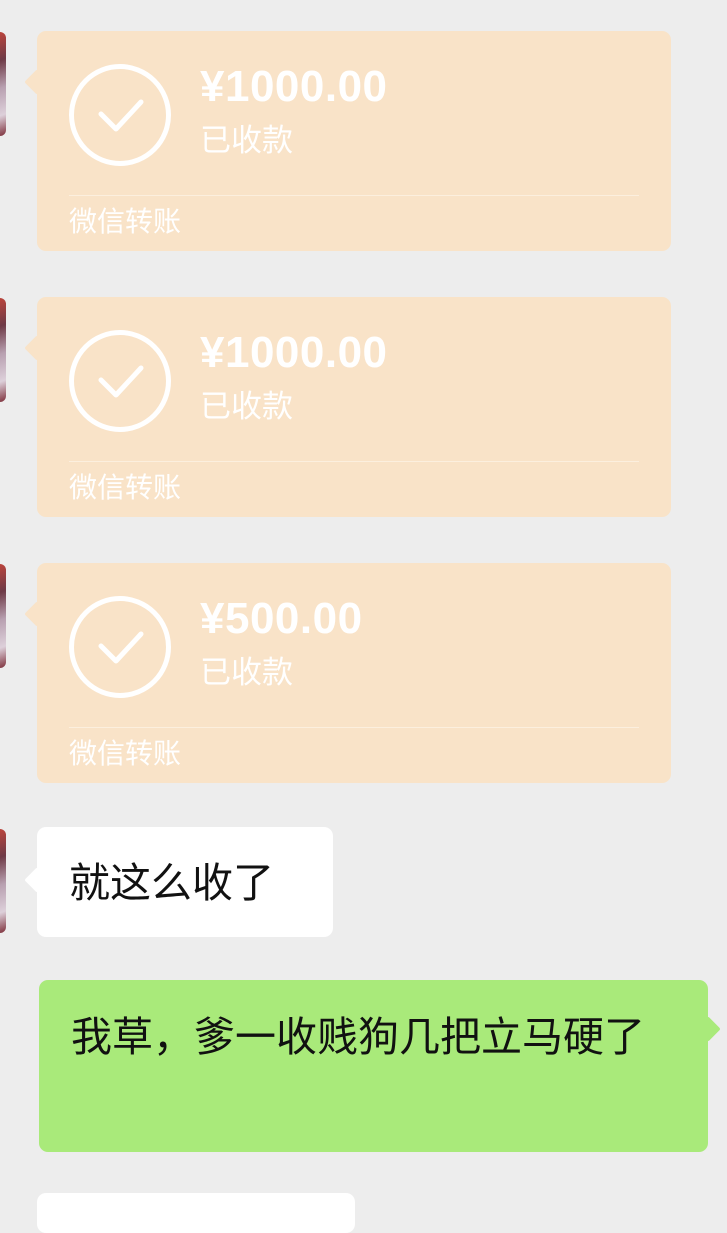  I want to click on incoming-message-bubble: 就这么收了, so click(185, 882).